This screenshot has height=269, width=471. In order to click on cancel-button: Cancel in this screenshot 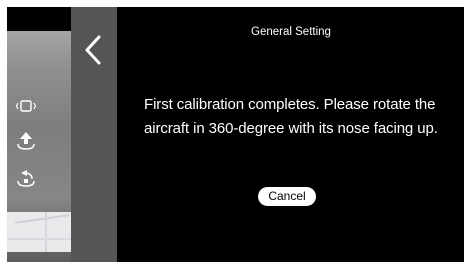, I will do `click(287, 196)`.